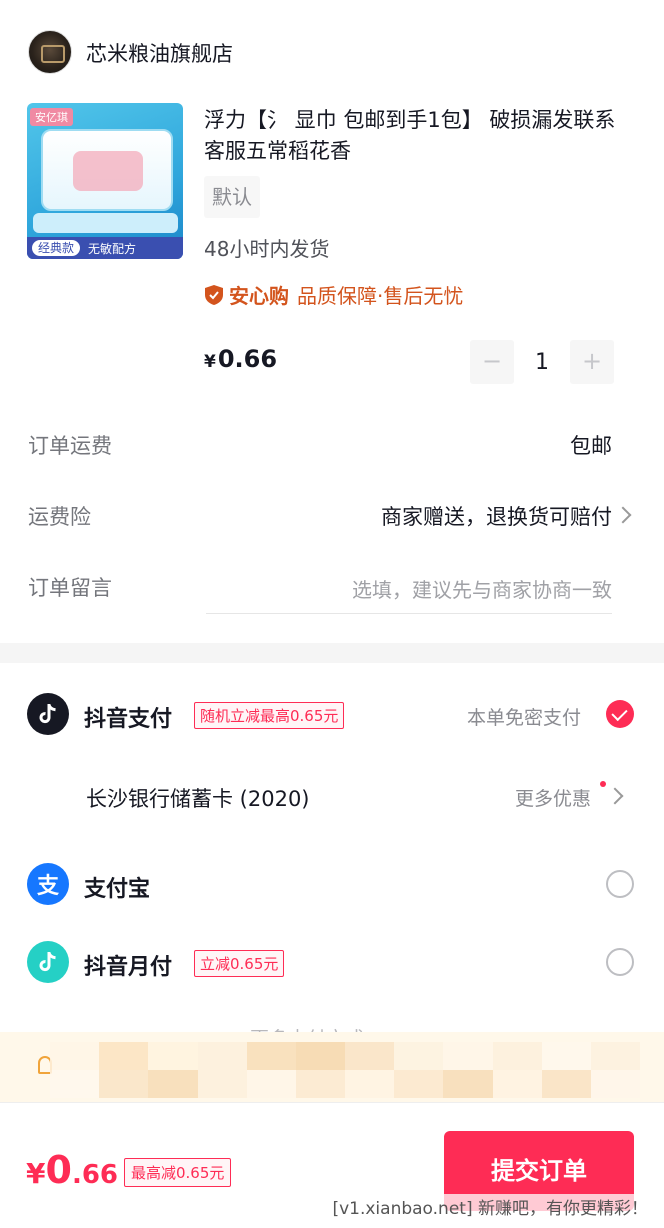 The image size is (664, 1228). What do you see at coordinates (178, 1172) in the screenshot?
I see `max-discount-tag: 最高减0.65元` at bounding box center [178, 1172].